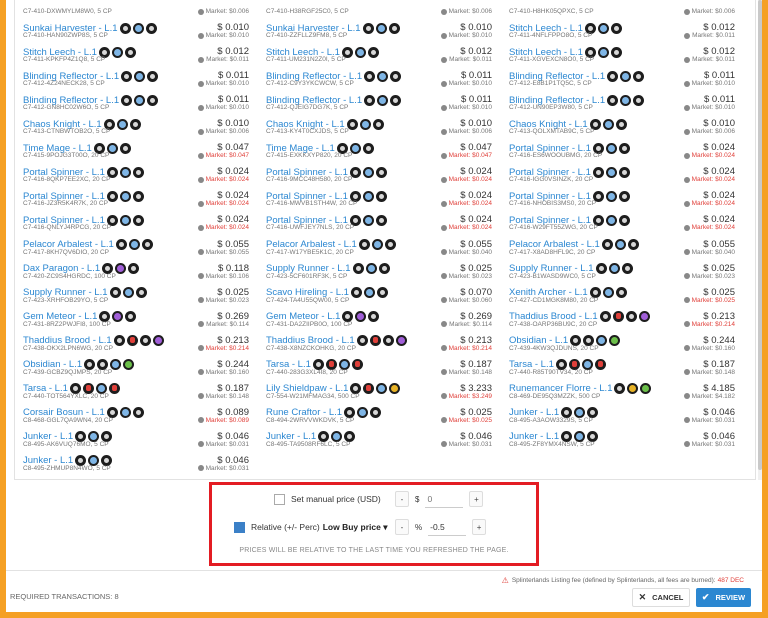  What do you see at coordinates (479, 527) in the screenshot?
I see `relative-increment-button: +` at bounding box center [479, 527].